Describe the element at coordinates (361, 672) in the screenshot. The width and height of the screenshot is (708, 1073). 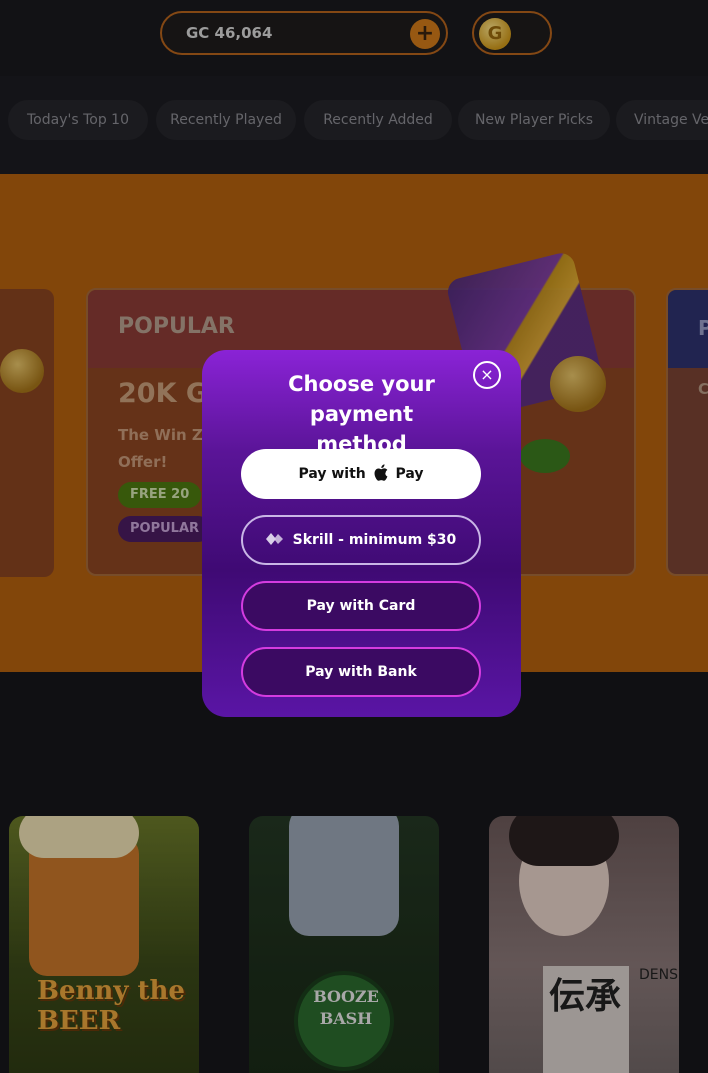
I see `pay-with-bank-button: Pay with Bank` at that location.